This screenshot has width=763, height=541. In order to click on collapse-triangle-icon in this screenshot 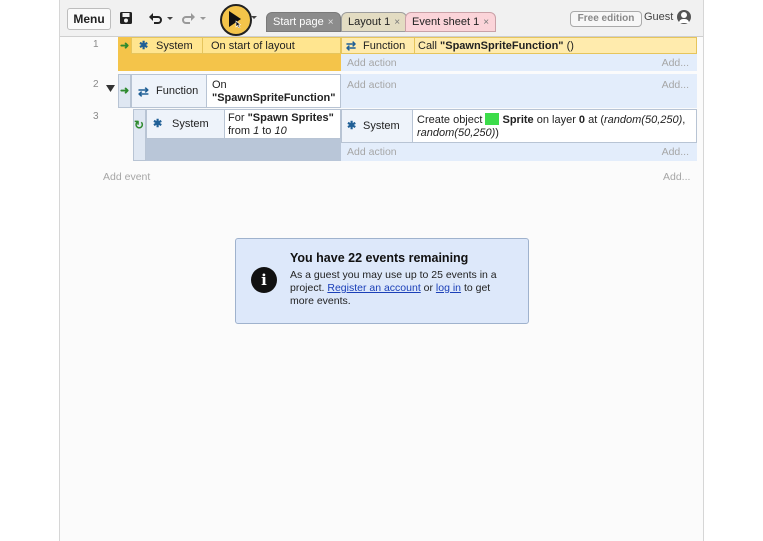, I will do `click(110, 89)`.